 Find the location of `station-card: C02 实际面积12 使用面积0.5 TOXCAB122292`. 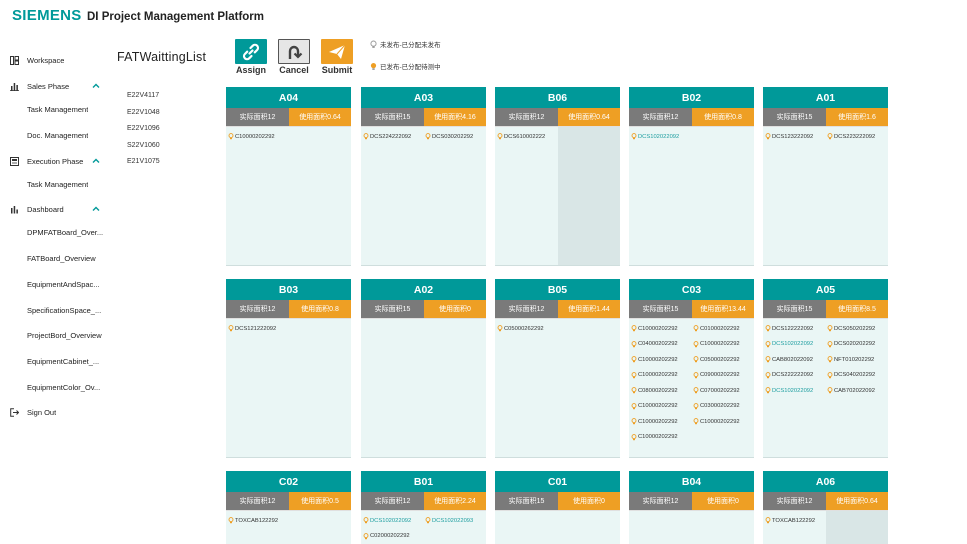

station-card: C02 实际面积12 使用面积0.5 TOXCAB122292 is located at coordinates (288, 507).